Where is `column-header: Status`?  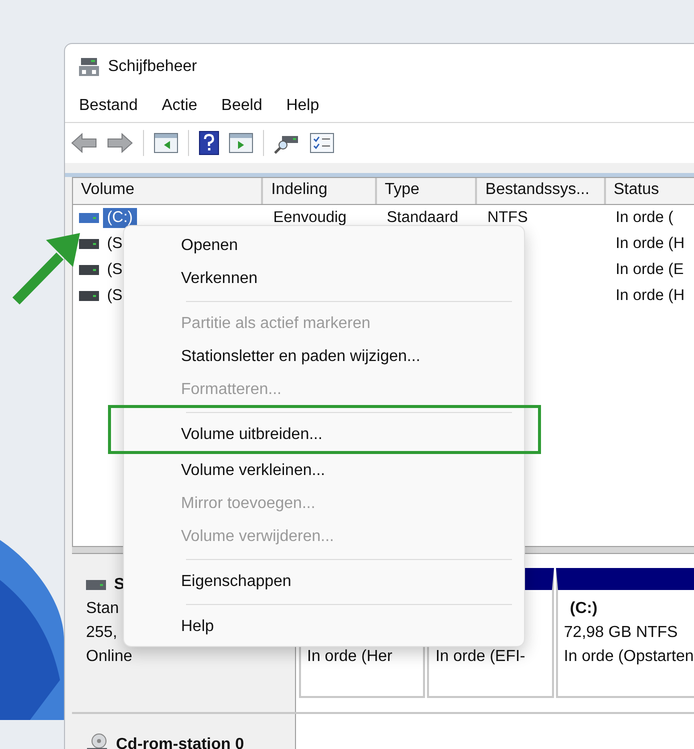
column-header: Status is located at coordinates (650, 191).